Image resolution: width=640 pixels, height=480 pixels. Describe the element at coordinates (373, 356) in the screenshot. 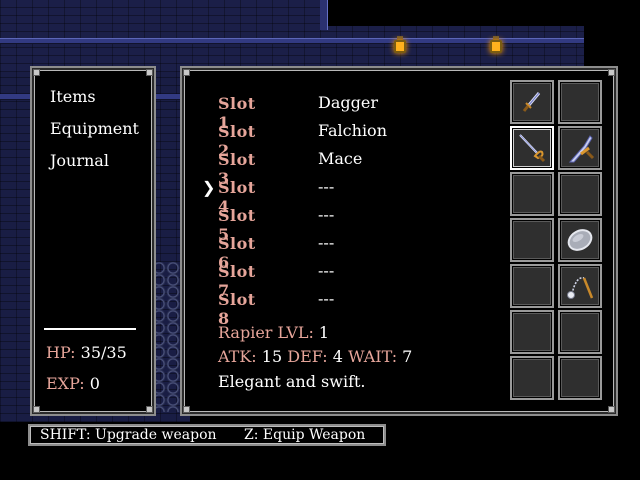

I see `wait-label: WAIT:` at that location.